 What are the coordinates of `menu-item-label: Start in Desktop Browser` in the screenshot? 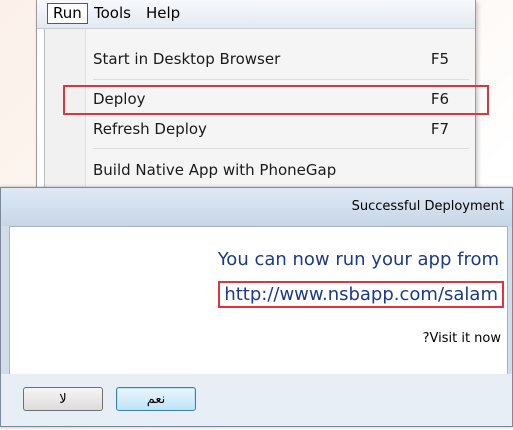 It's located at (187, 59).